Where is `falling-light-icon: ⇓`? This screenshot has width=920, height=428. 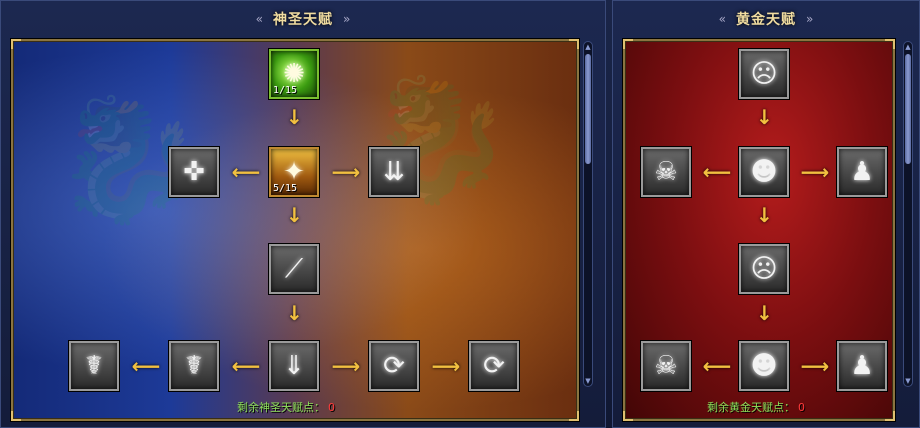 falling-light-icon: ⇓ is located at coordinates (294, 366).